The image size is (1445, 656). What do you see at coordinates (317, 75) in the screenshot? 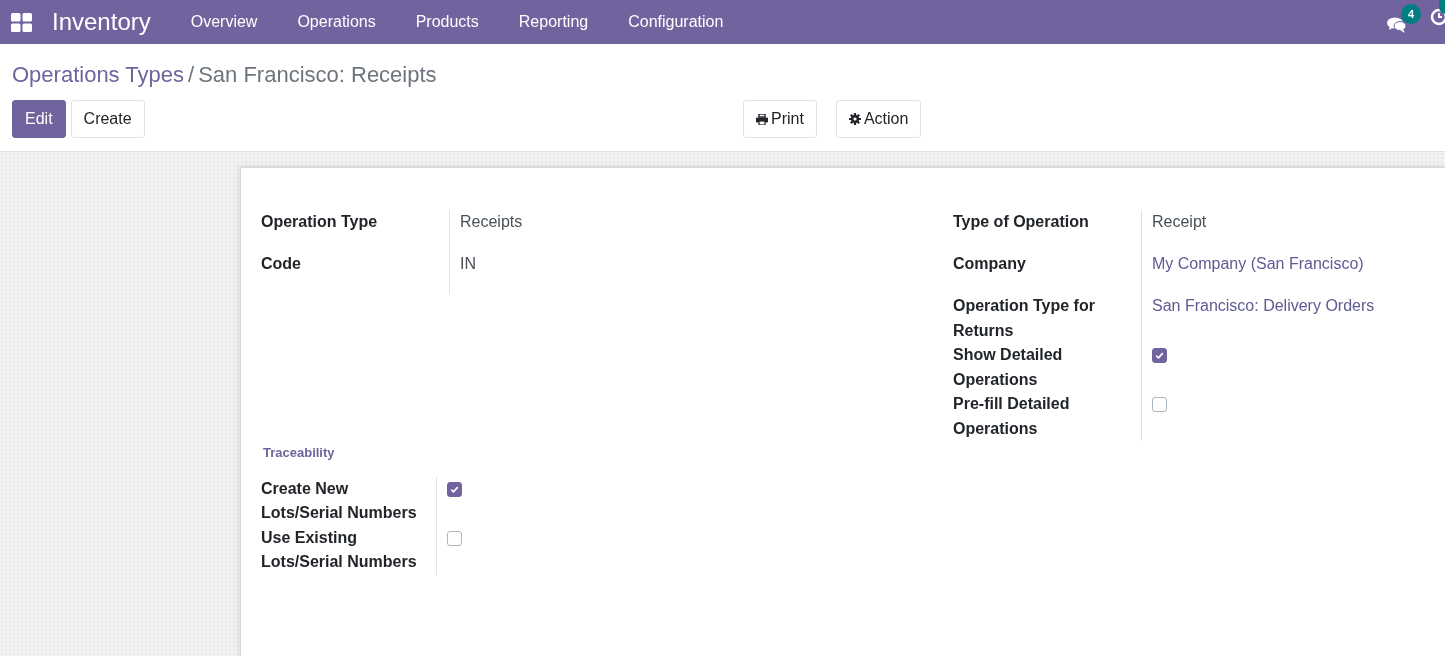
I see `breadcrumb-current: San Francisco: Receipts` at bounding box center [317, 75].